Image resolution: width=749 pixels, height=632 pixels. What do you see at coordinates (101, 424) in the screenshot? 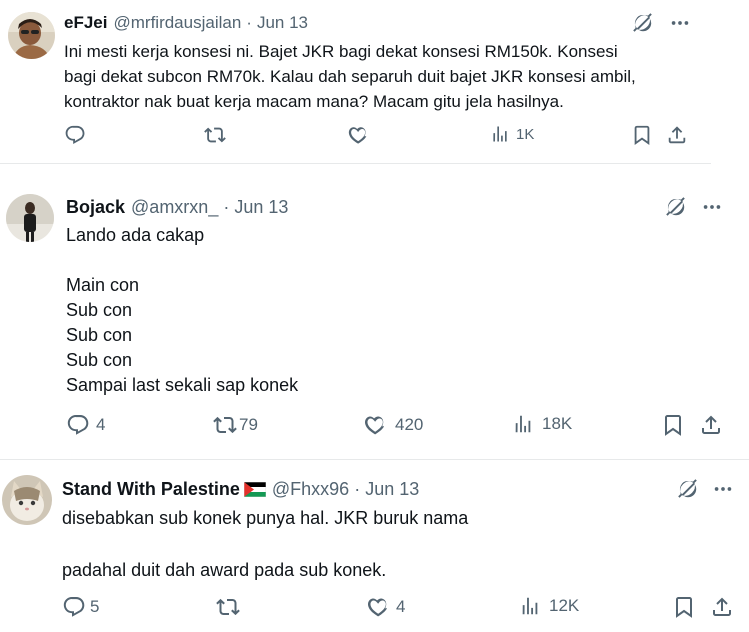
I see `reply-count: 4` at bounding box center [101, 424].